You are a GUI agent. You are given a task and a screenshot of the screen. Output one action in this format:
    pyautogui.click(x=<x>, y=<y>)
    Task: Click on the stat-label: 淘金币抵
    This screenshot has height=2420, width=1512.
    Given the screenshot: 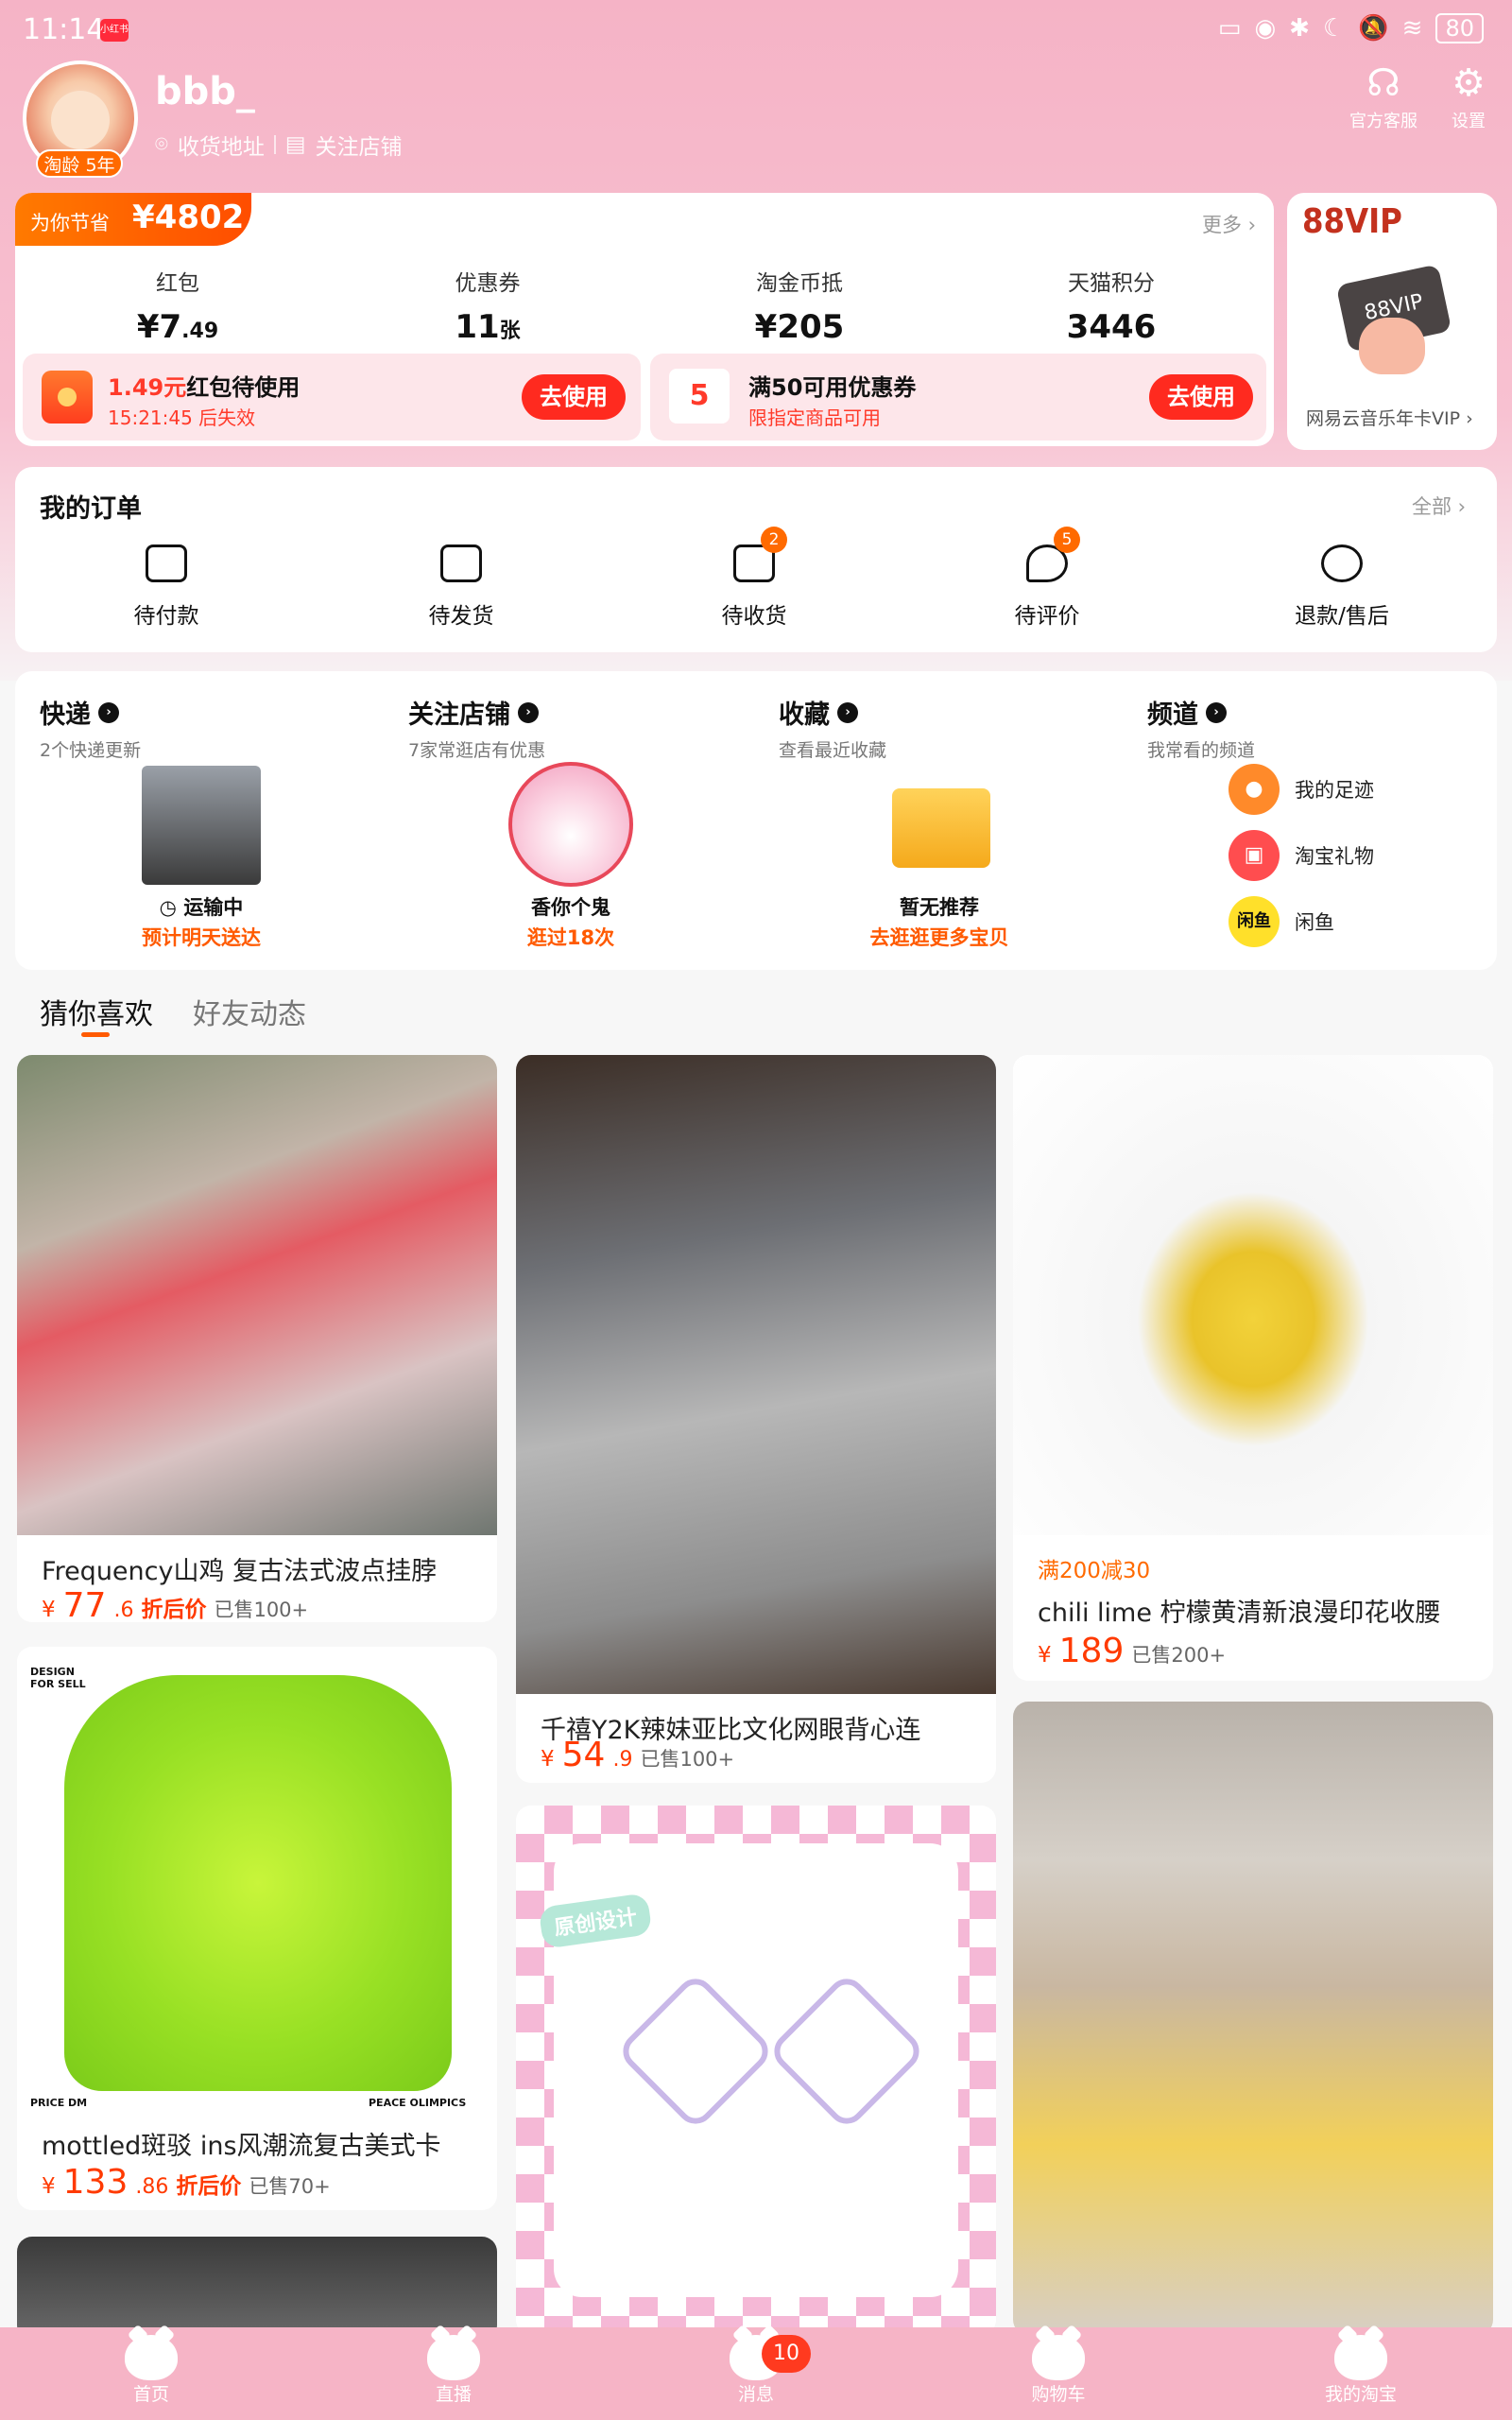 What is the action you would take?
    pyautogui.click(x=799, y=283)
    